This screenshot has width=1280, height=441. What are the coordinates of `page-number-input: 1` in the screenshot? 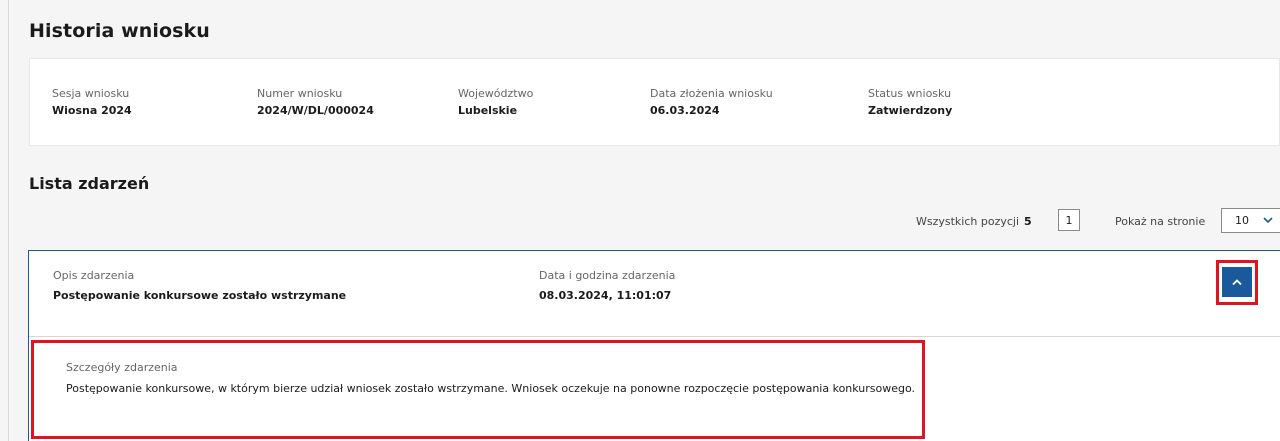 It's located at (1069, 220).